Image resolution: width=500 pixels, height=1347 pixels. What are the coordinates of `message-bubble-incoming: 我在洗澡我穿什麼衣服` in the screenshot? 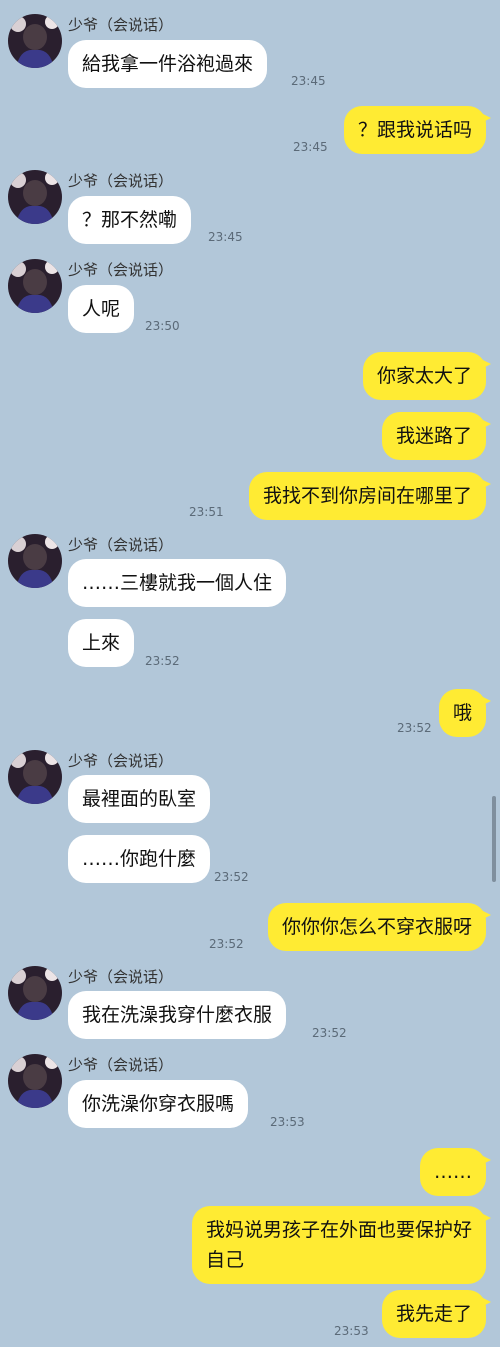 It's located at (177, 1015).